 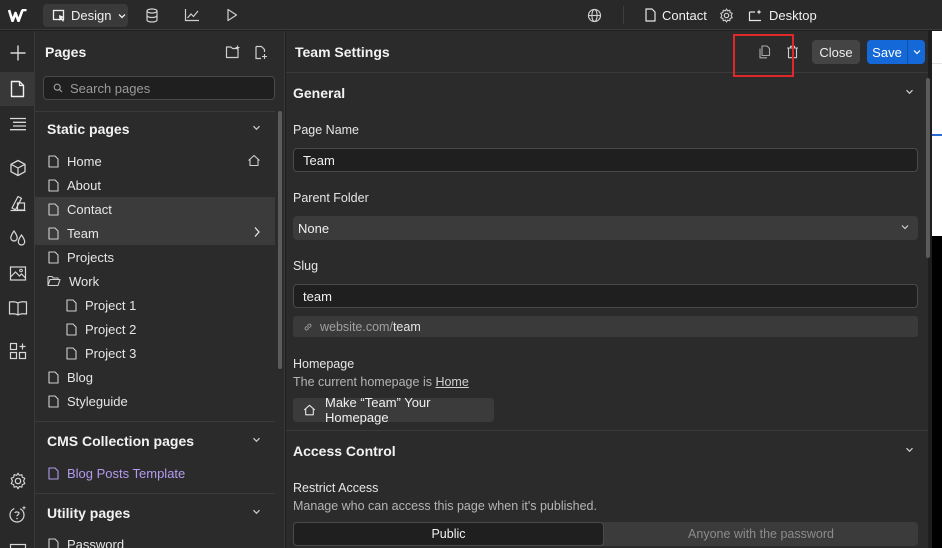 I want to click on breakpoint-icon, so click(x=755, y=15).